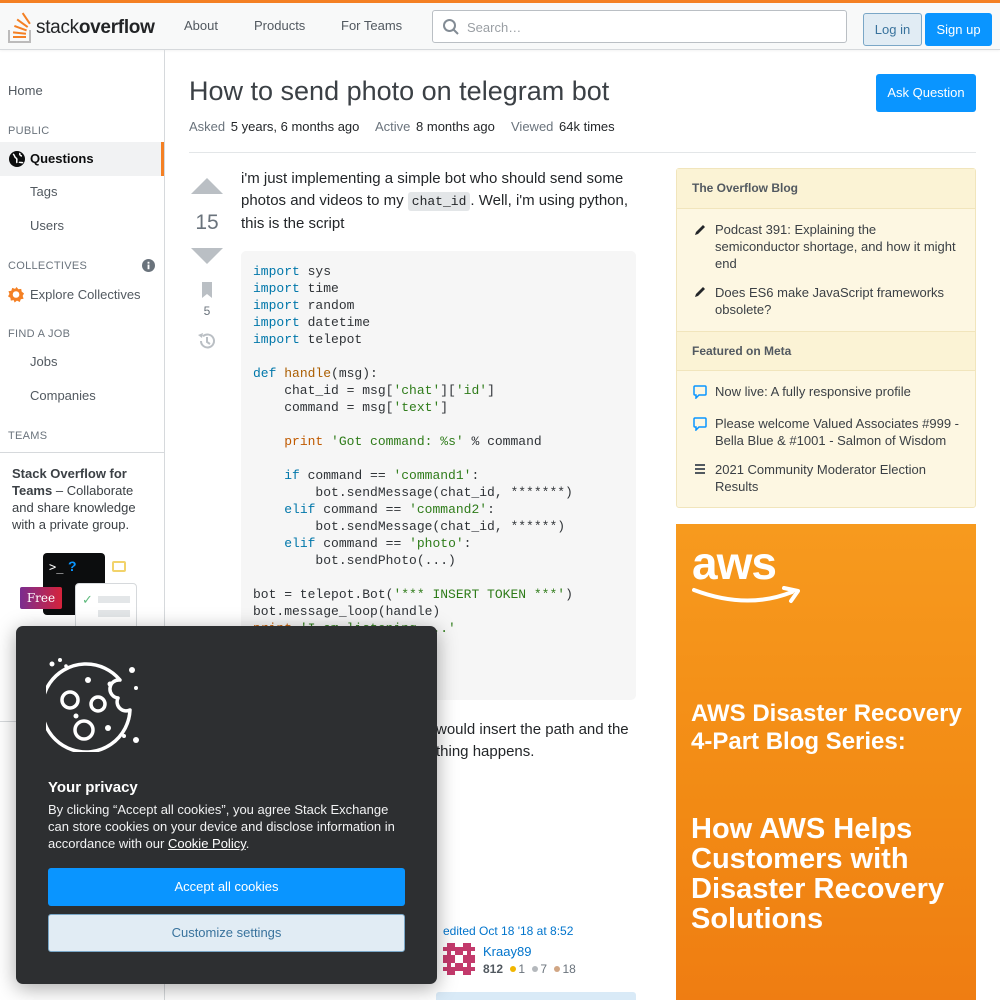  What do you see at coordinates (354, 560) in the screenshot?
I see `code-line: bot.sendPhoto(...)` at bounding box center [354, 560].